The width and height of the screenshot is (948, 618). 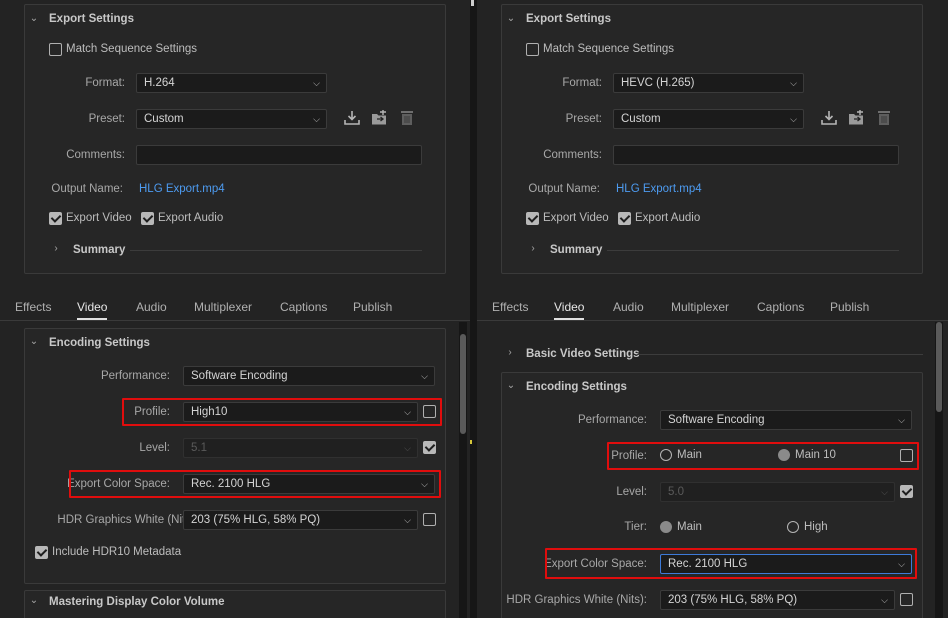 What do you see at coordinates (816, 527) in the screenshot?
I see `tier-high-label: High` at bounding box center [816, 527].